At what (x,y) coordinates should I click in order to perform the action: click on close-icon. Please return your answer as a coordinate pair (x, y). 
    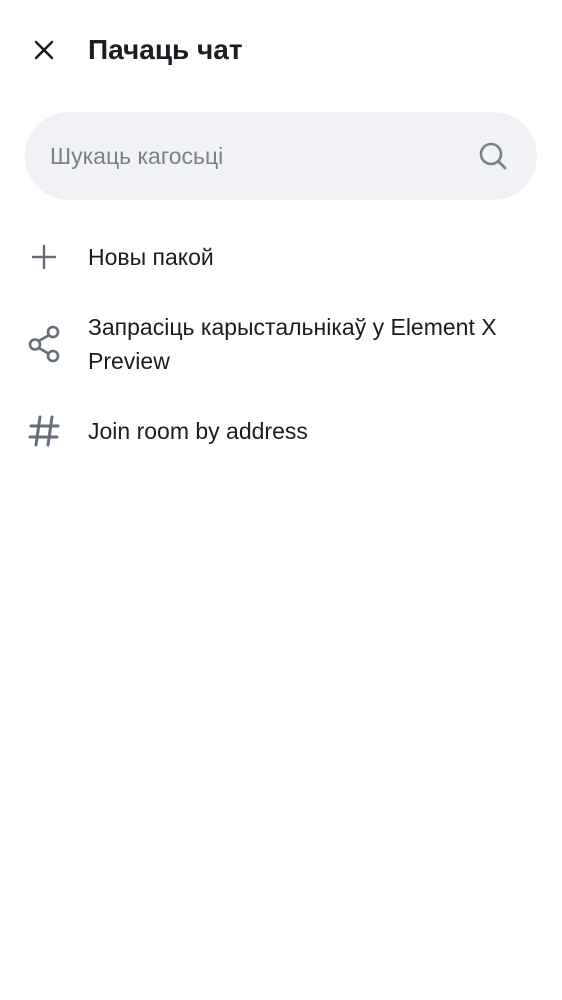
    Looking at the image, I should click on (44, 50).